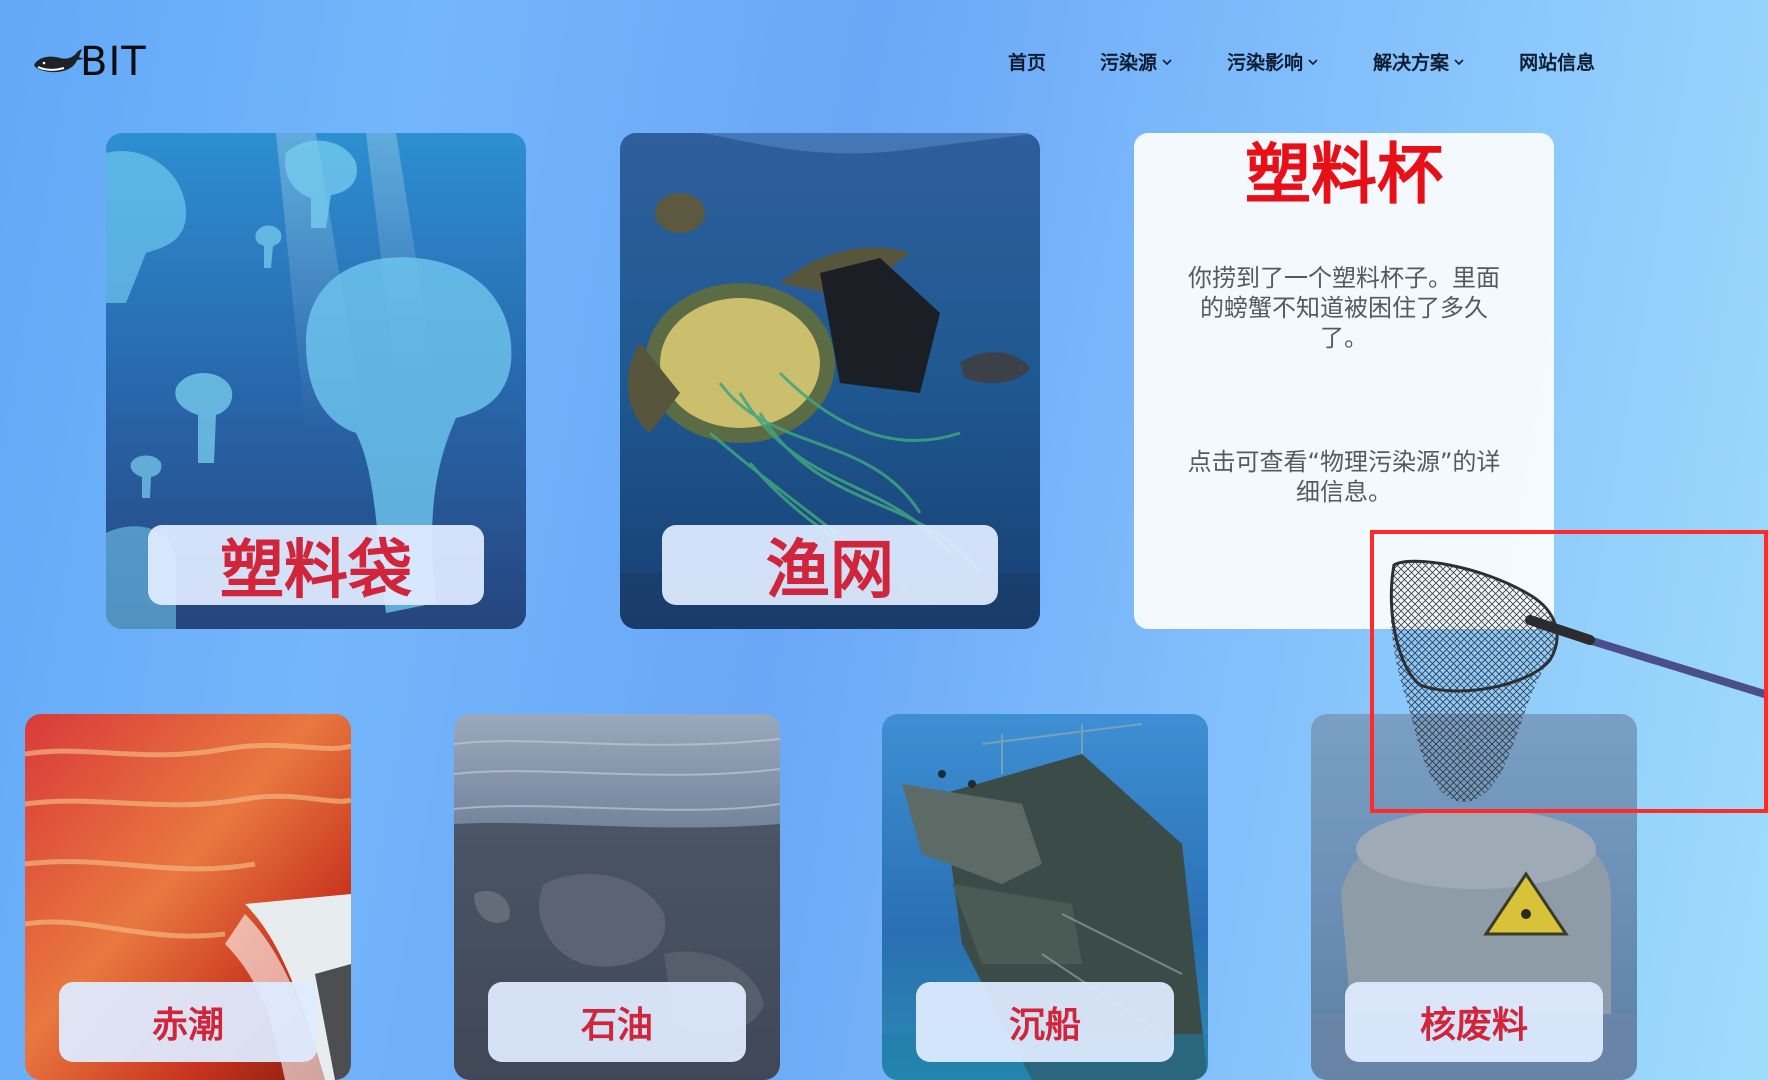  Describe the element at coordinates (1569, 671) in the screenshot. I see `highlight-box` at that location.